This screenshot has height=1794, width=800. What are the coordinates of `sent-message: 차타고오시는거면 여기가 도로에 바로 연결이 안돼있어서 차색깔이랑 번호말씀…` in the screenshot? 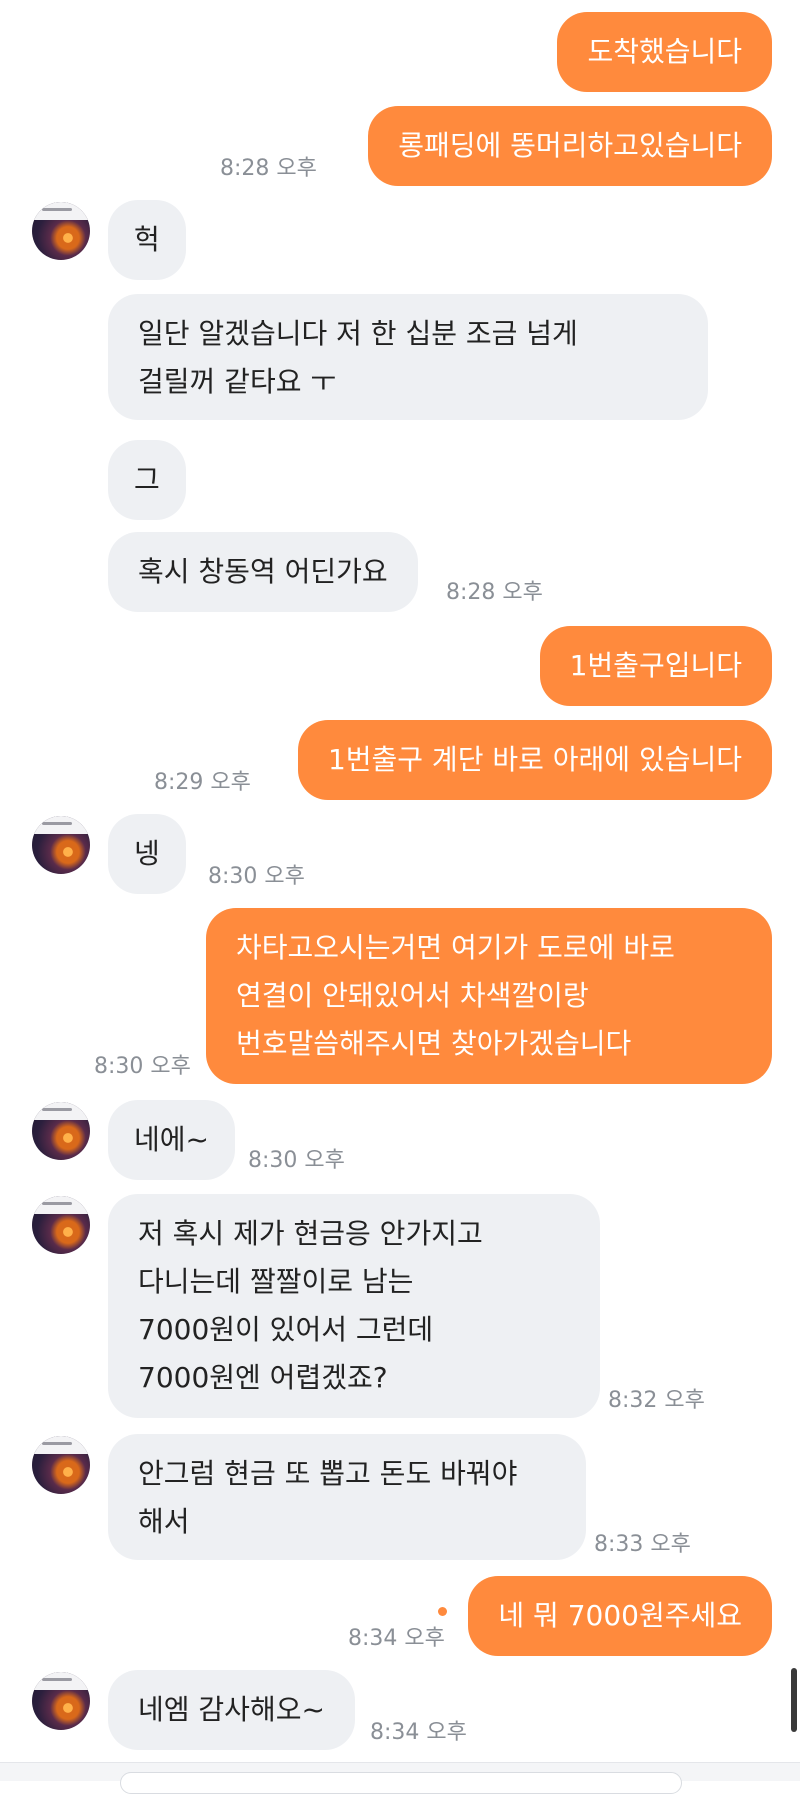 It's located at (489, 996).